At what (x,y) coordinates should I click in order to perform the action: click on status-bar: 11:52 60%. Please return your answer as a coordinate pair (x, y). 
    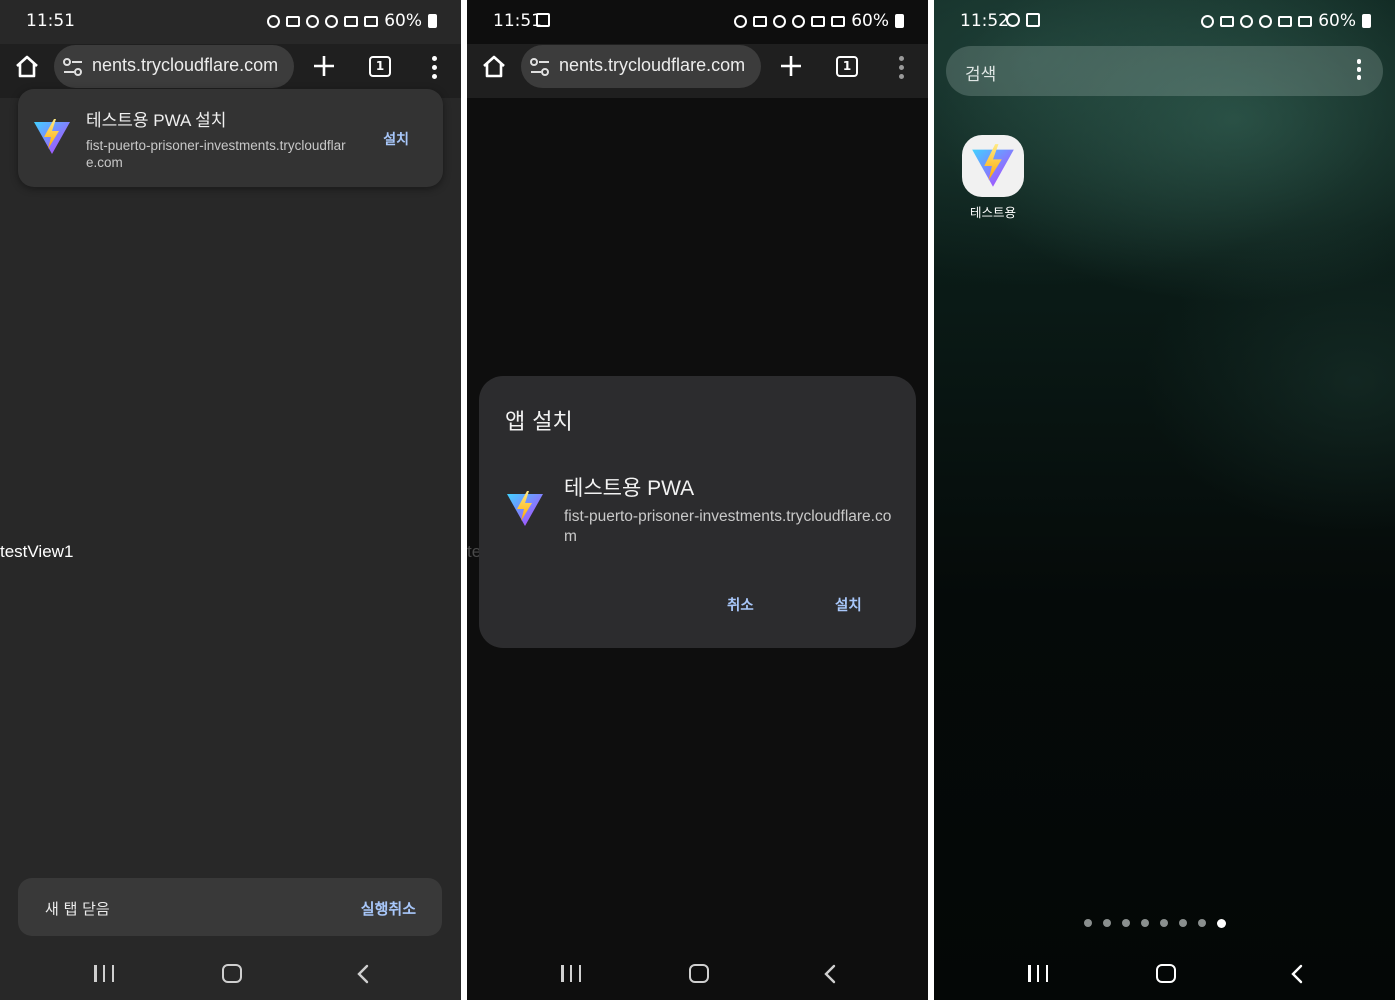
    Looking at the image, I should click on (1164, 22).